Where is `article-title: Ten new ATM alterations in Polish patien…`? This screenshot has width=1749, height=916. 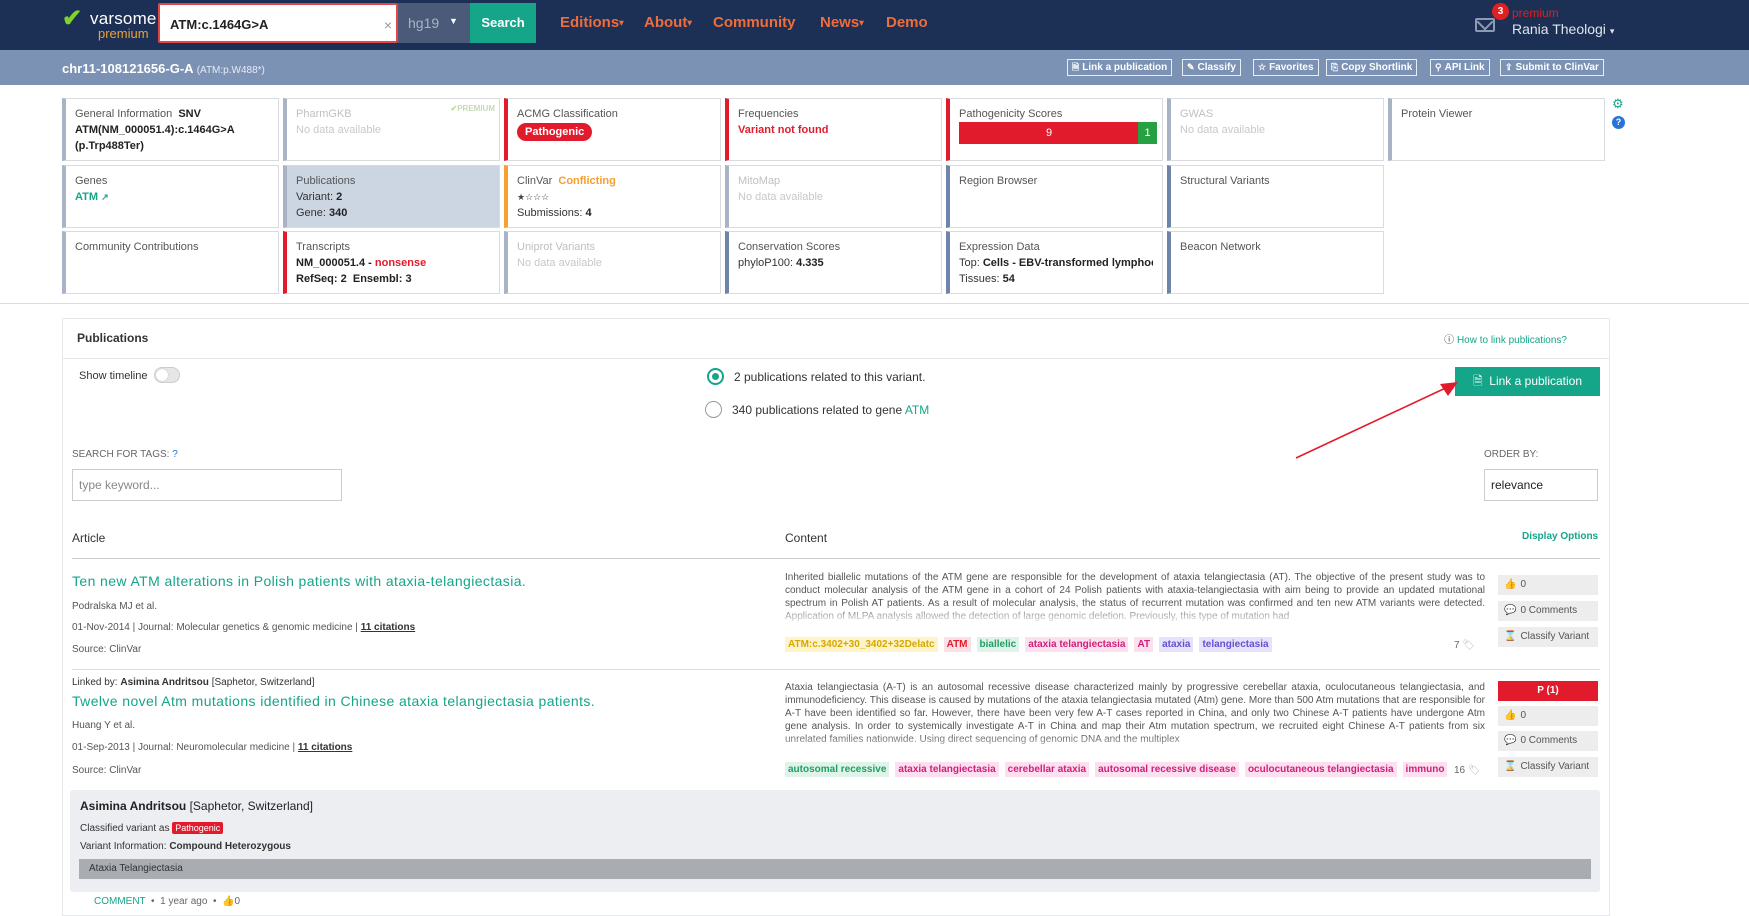
article-title: Ten new ATM alterations in Polish patien… is located at coordinates (299, 581).